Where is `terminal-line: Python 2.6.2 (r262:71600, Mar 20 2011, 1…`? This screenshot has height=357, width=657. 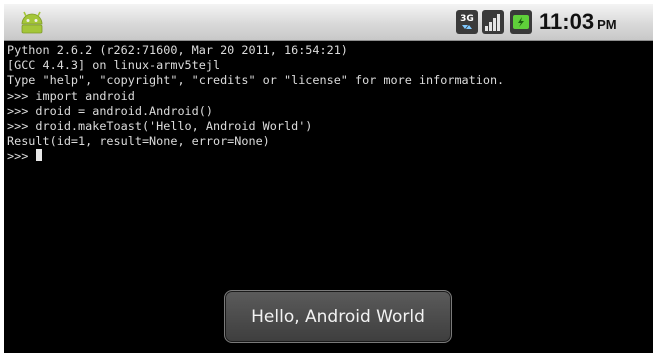 terminal-line: Python 2.6.2 (r262:71600, Mar 20 2011, 1… is located at coordinates (177, 50).